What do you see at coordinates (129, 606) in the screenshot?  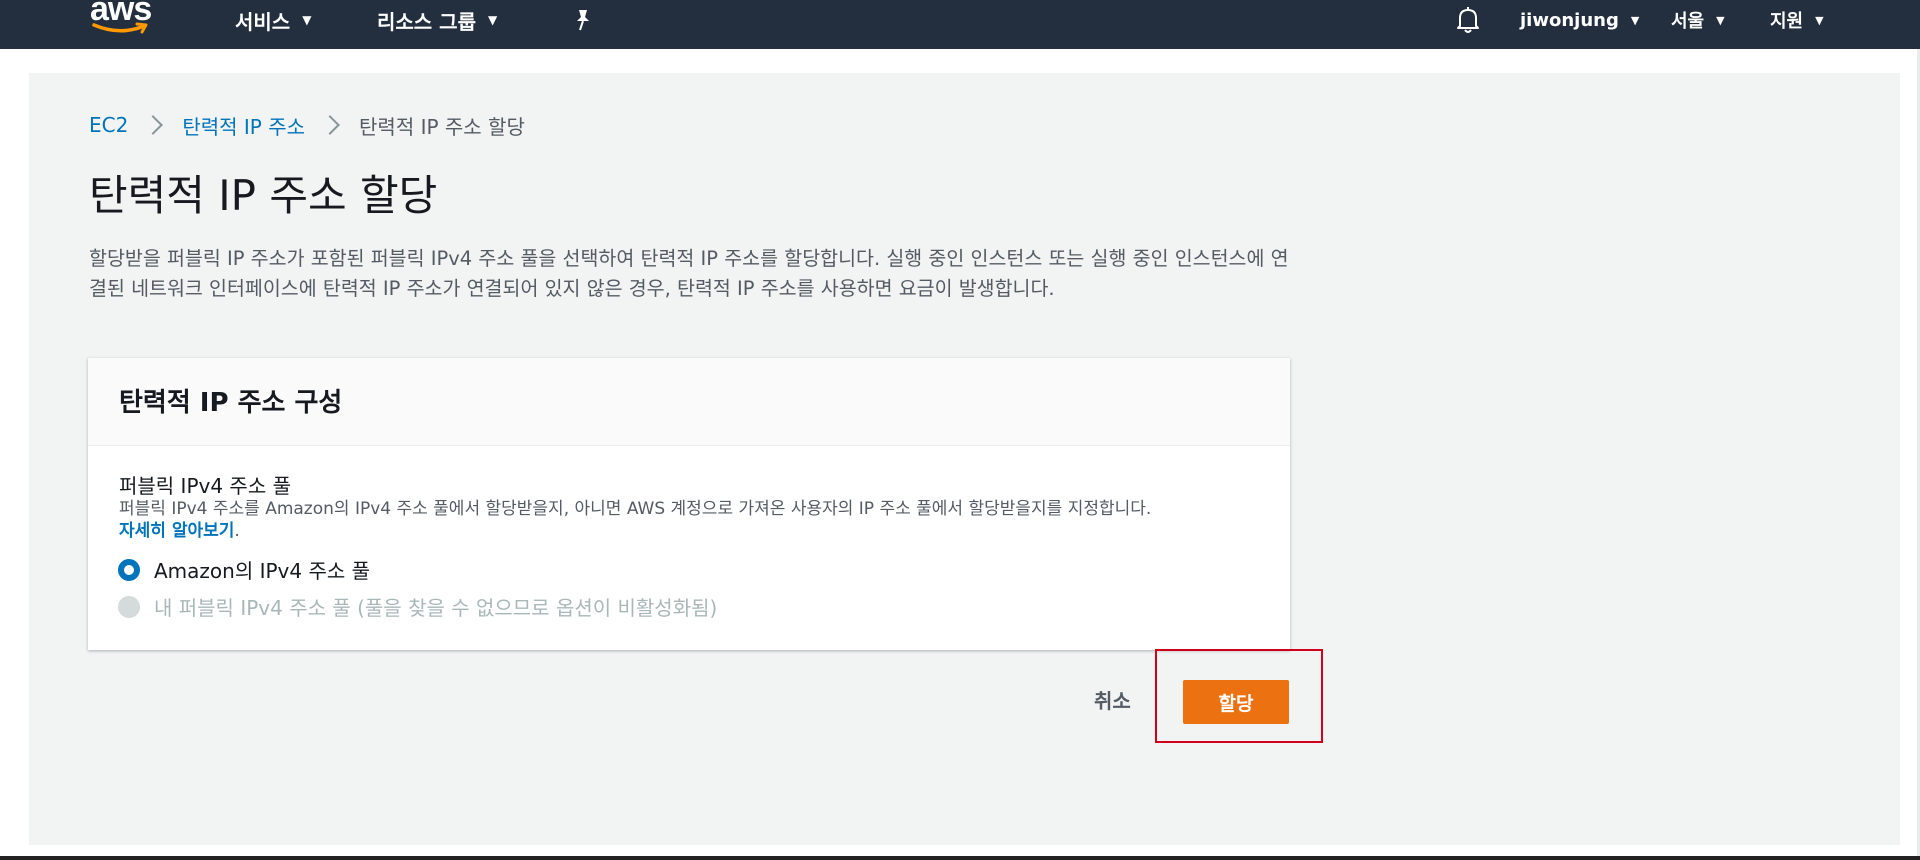 I see `radio-button-disabled` at bounding box center [129, 606].